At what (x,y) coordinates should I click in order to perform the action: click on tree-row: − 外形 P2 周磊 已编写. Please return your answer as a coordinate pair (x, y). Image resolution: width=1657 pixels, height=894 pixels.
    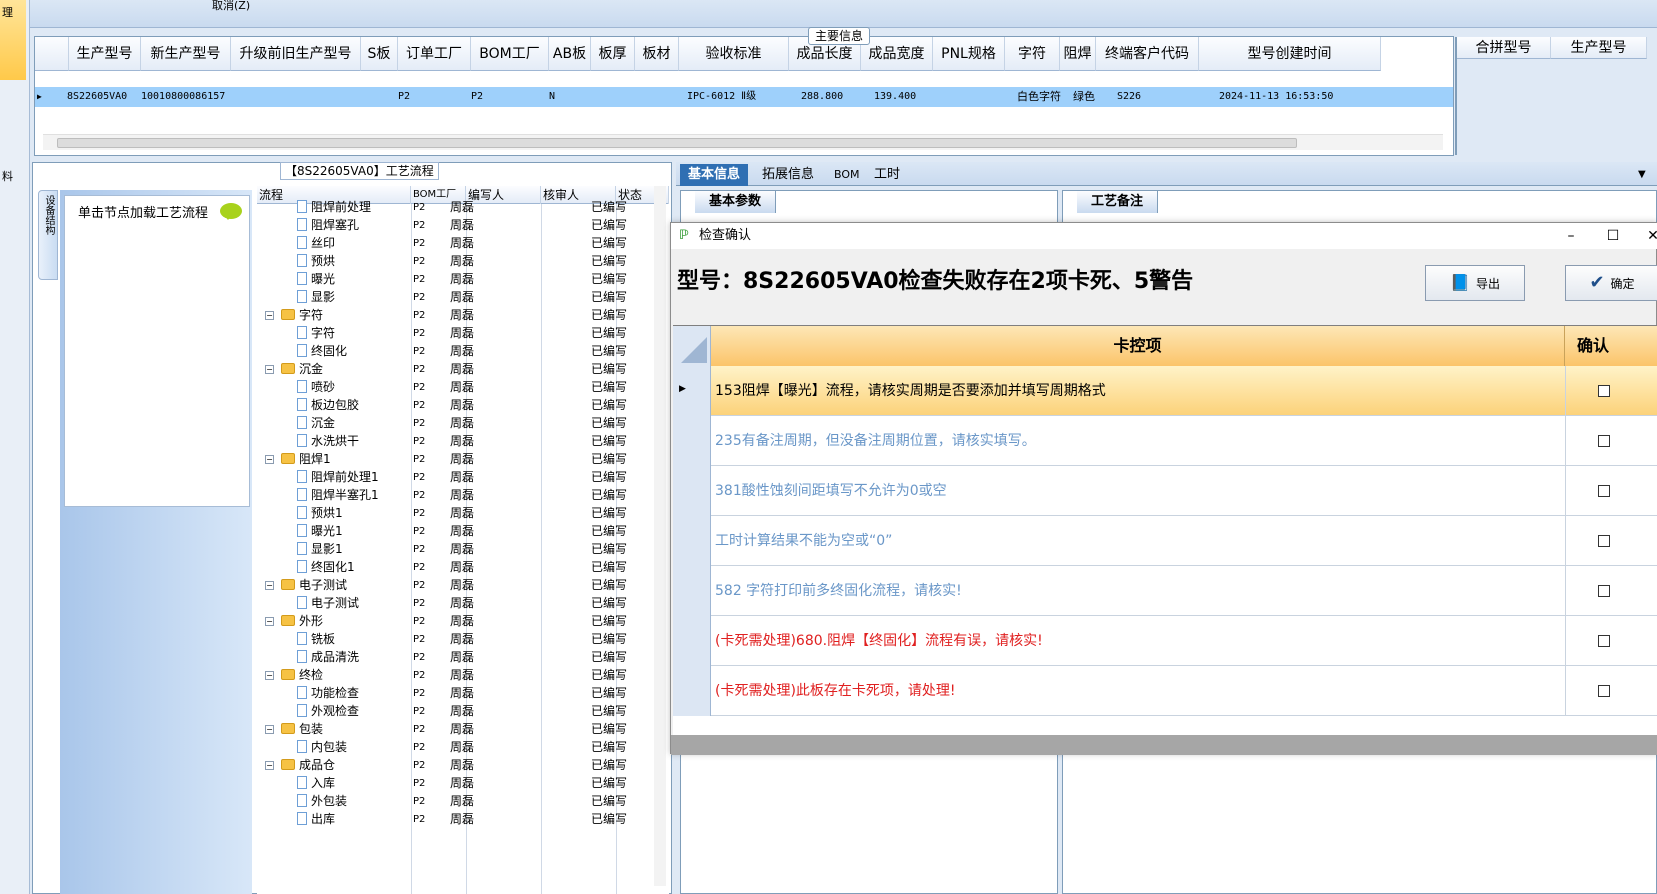
    Looking at the image, I should click on (463, 621).